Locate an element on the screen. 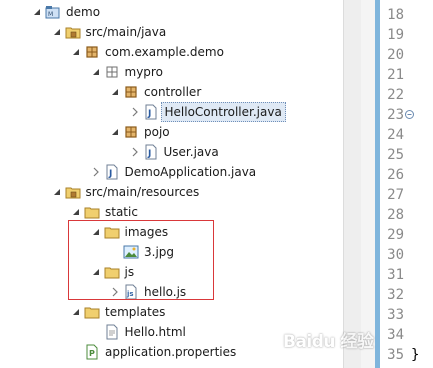 Image resolution: width=433 pixels, height=368 pixels. tree-item: 3.jpg is located at coordinates (171, 252).